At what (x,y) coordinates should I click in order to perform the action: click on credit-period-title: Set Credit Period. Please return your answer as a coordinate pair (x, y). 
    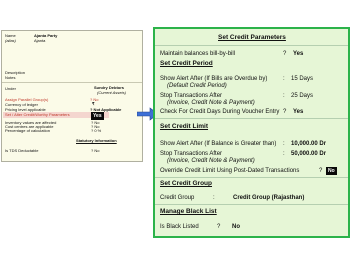
    Looking at the image, I should click on (186, 63).